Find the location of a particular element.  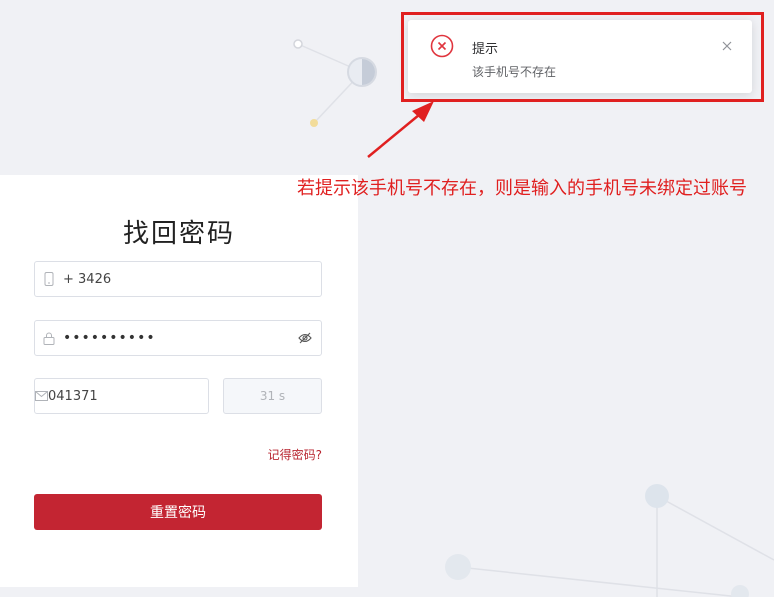

phone-field is located at coordinates (178, 279).